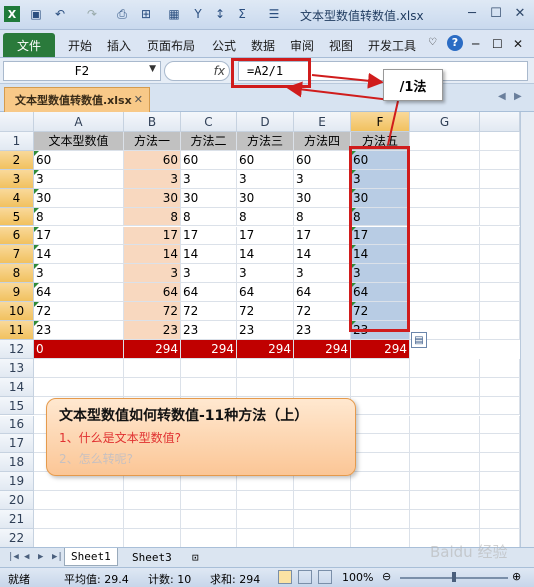 The image size is (534, 587). I want to click on info-box: 文本型数值如何转数值-11种方法（上） 1、什么是文本型数值? 2、怎么转呢?, so click(201, 437).